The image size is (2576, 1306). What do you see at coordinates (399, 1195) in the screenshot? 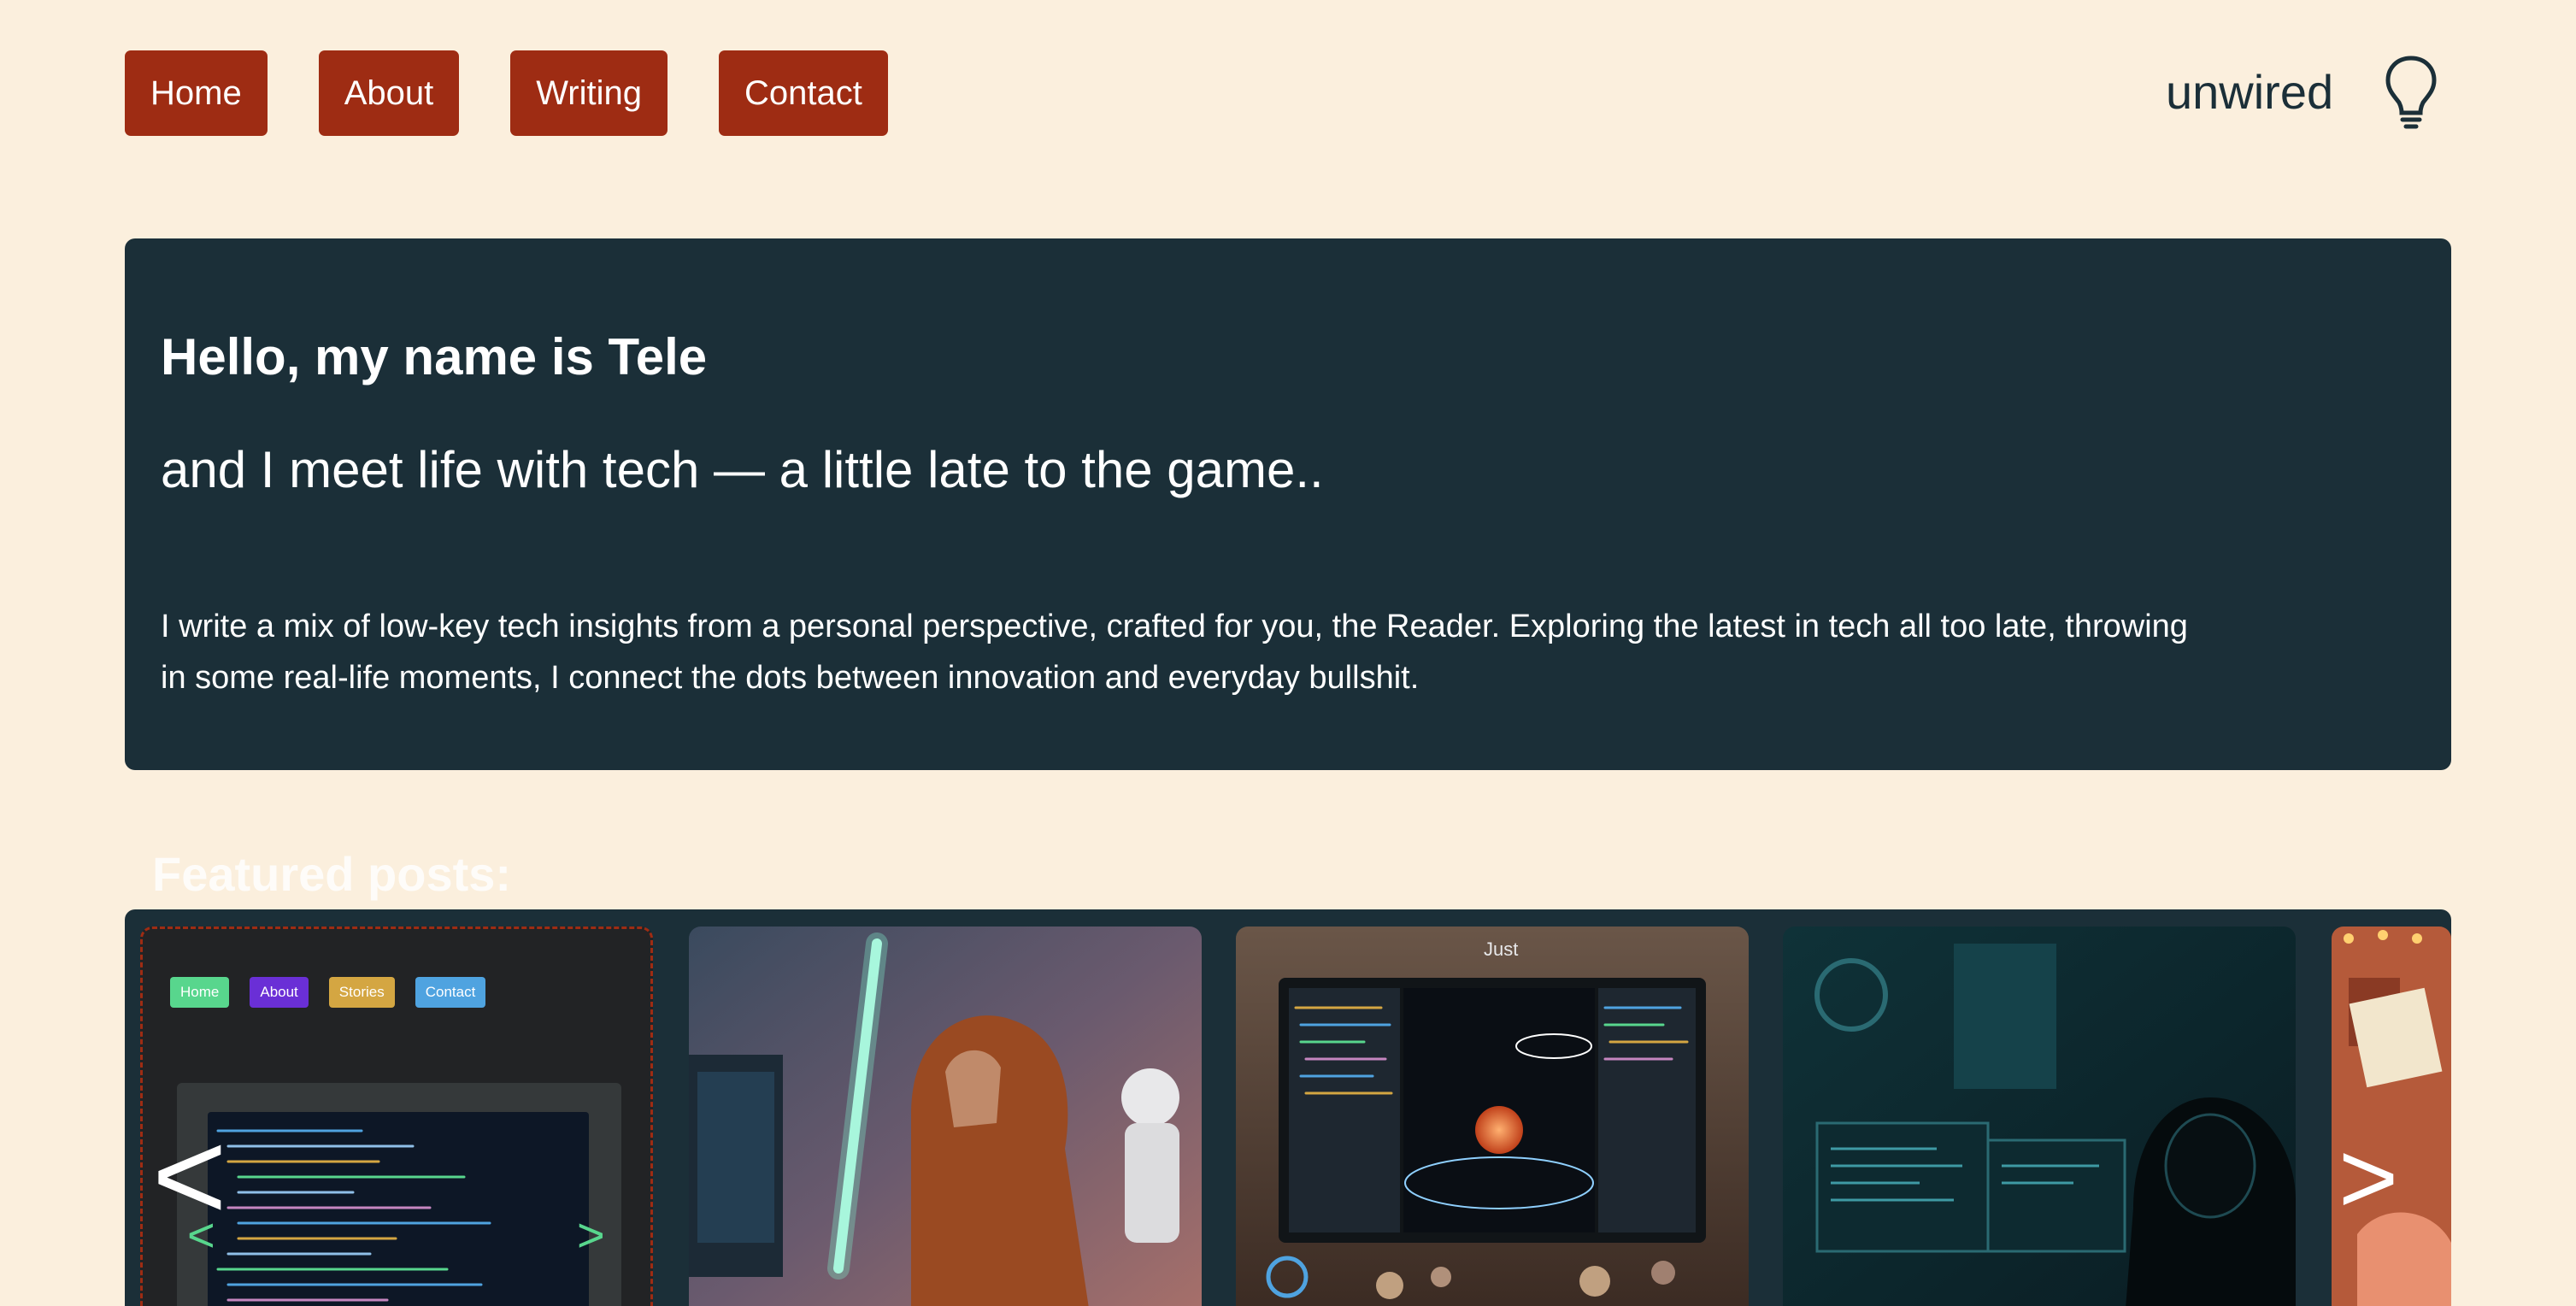
I see `preview-code-screenshot` at bounding box center [399, 1195].